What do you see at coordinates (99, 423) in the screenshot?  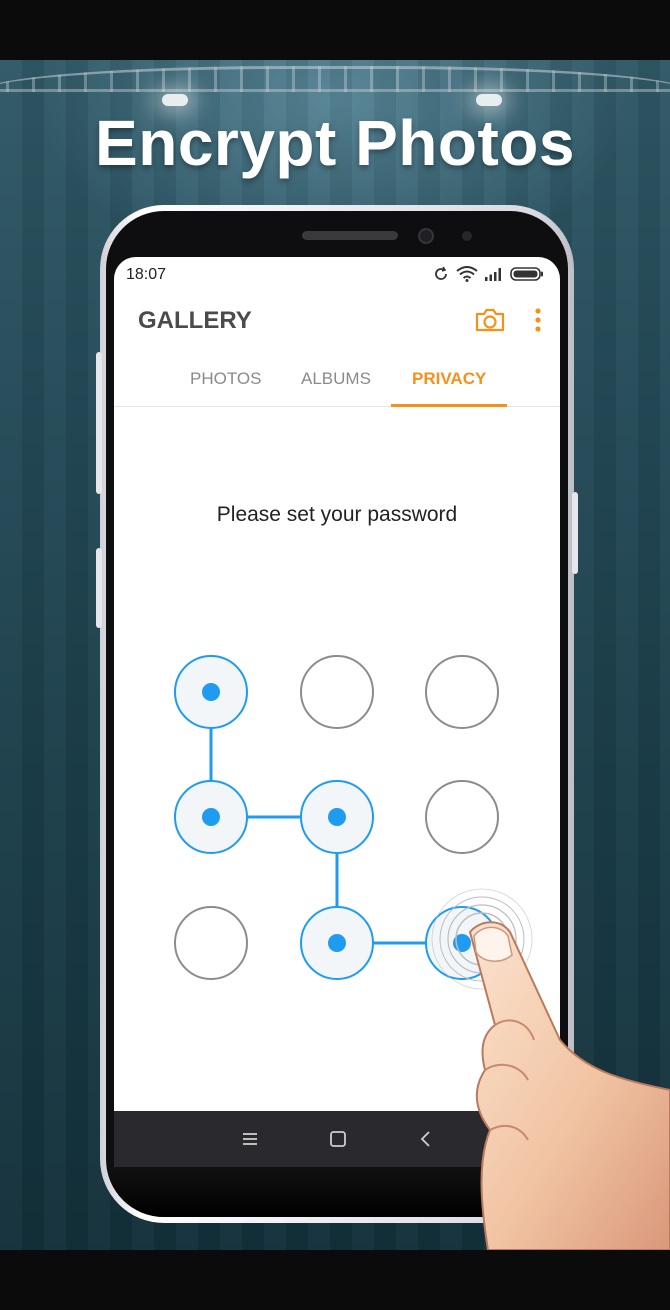 I see `volume-button` at bounding box center [99, 423].